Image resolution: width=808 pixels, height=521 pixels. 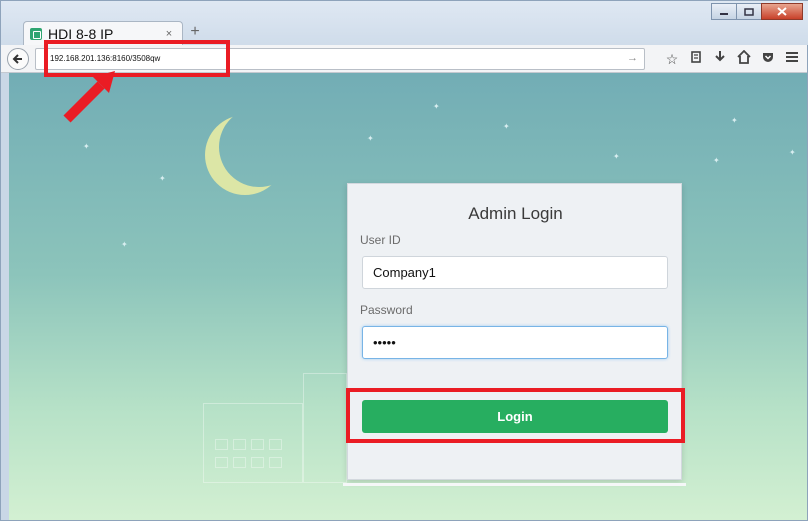 I want to click on red-arrow-icon, so click(x=89, y=97).